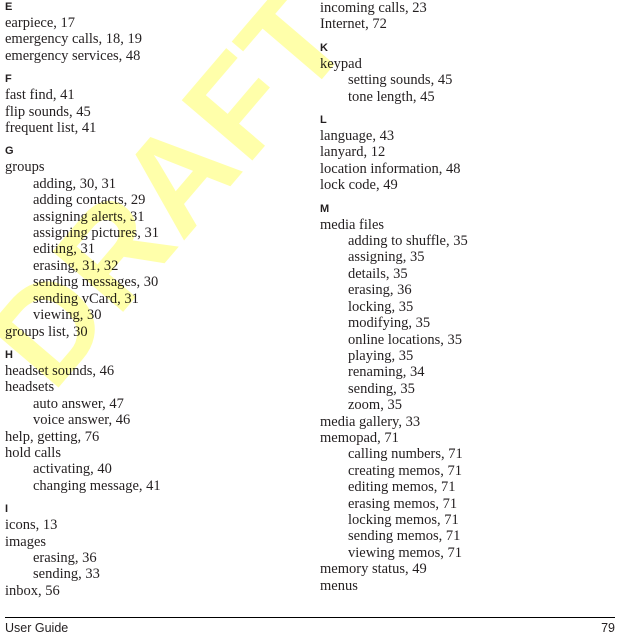 This screenshot has height=637, width=620. I want to click on page-footer: User Guide 79, so click(310, 626).